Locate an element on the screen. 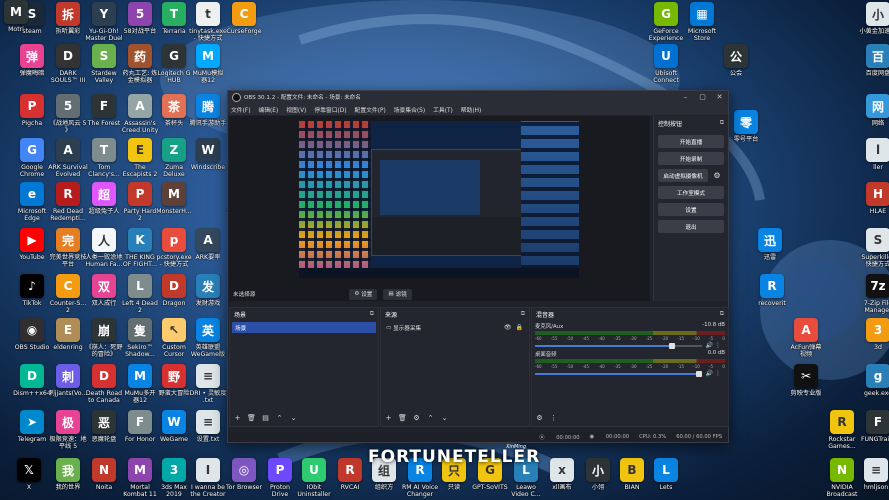 The height and width of the screenshot is (500, 889). desktop-icon-dri: ≡ DRI • 灵敏度 .txt is located at coordinates (208, 384).